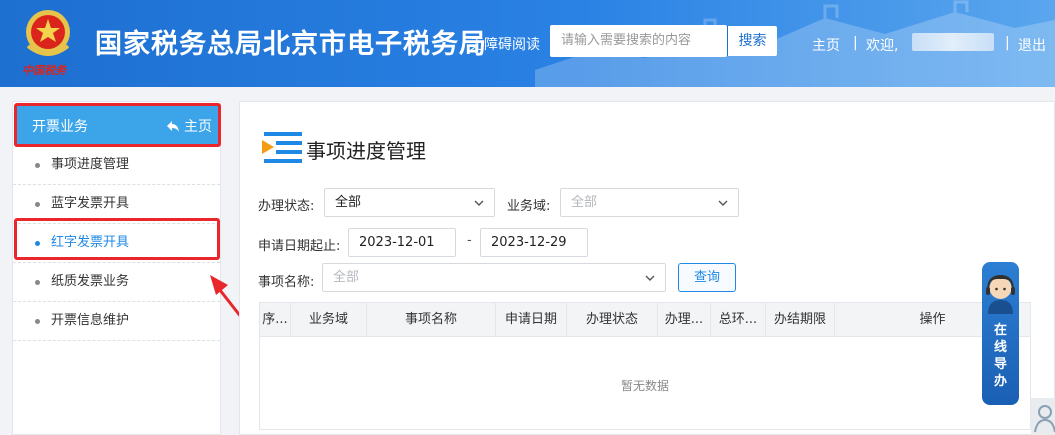 Image resolution: width=1055 pixels, height=435 pixels. Describe the element at coordinates (409, 202) in the screenshot. I see `status-select: 全部` at that location.